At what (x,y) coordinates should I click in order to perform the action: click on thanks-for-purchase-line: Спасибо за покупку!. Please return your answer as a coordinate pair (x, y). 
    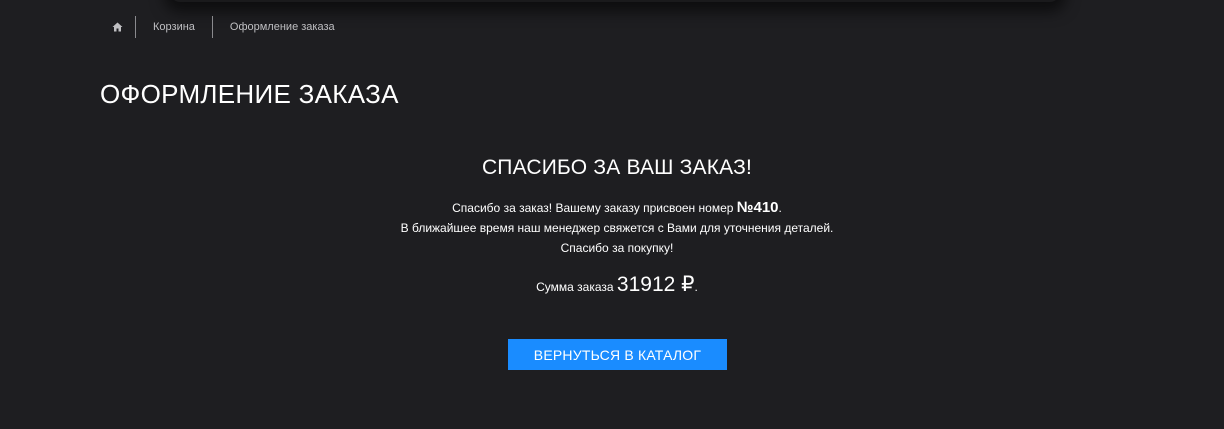
    Looking at the image, I should click on (617, 248).